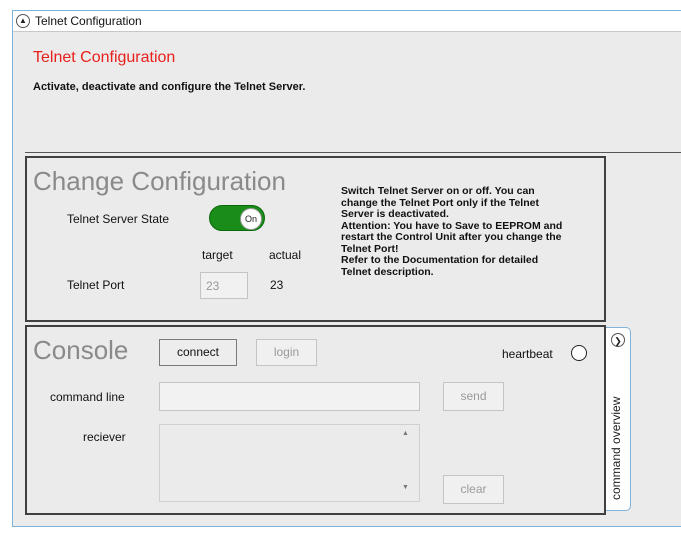  I want to click on page-title: Telnet Configuration, so click(104, 57).